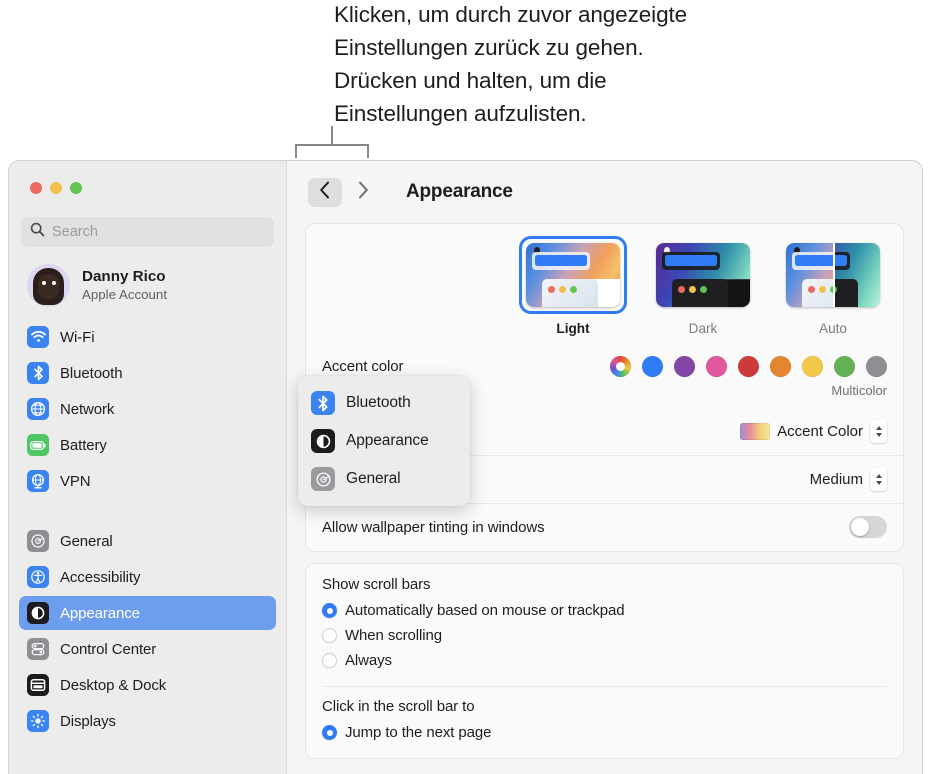 The image size is (931, 774). I want to click on selection-ring, so click(573, 275).